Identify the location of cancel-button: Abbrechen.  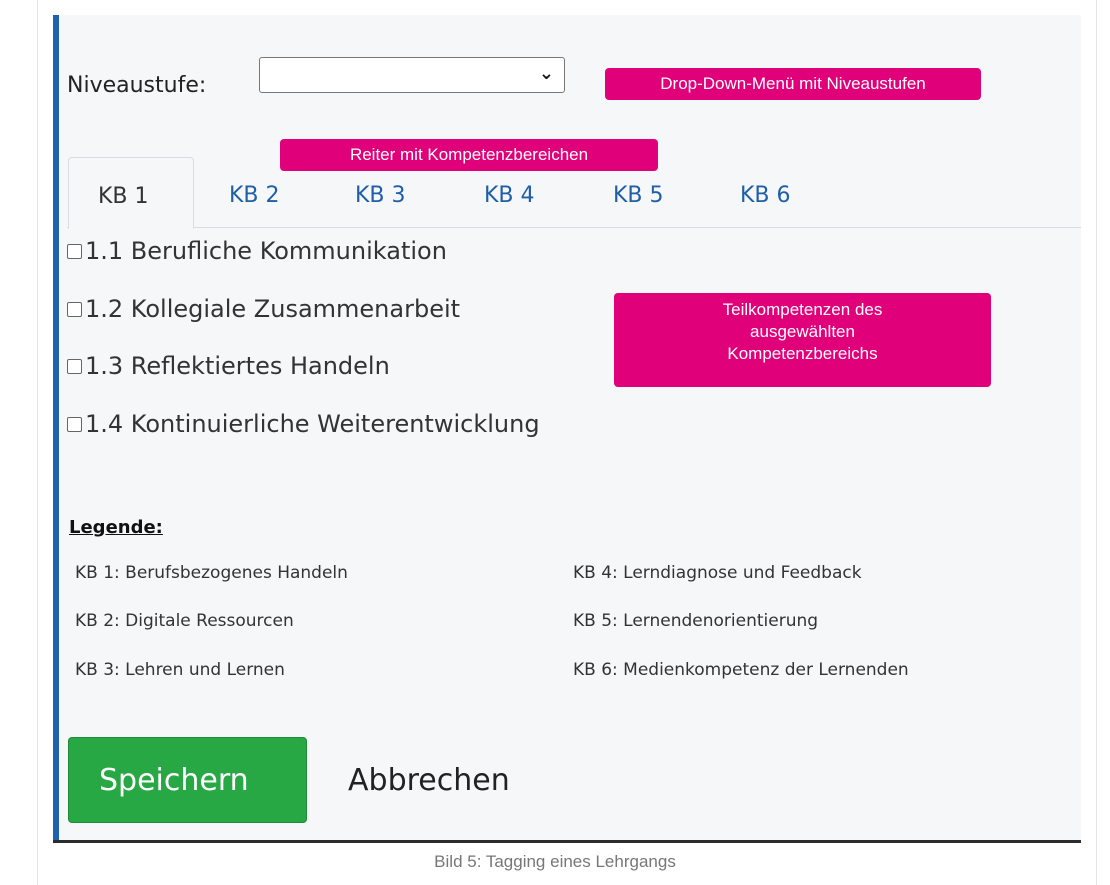
(429, 780).